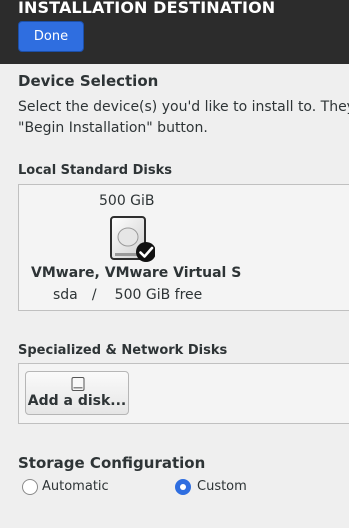  I want to click on network-disks-heading: Specialized & Network Disks, so click(123, 350).